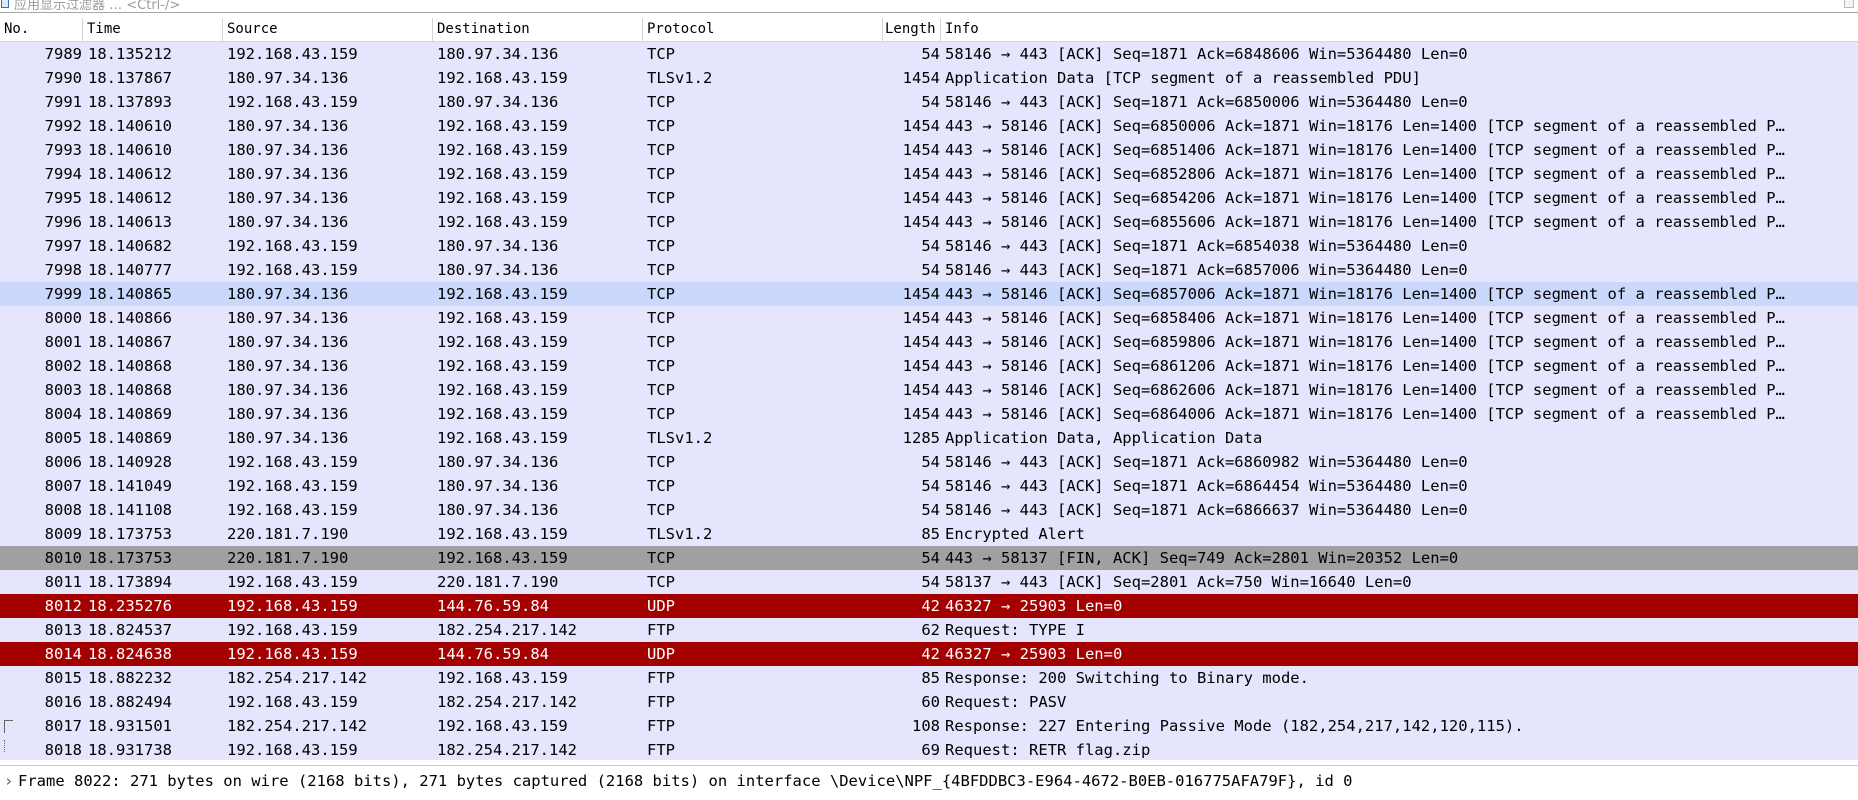 The width and height of the screenshot is (1858, 800). Describe the element at coordinates (912, 29) in the screenshot. I see `column-header-length: Length` at that location.